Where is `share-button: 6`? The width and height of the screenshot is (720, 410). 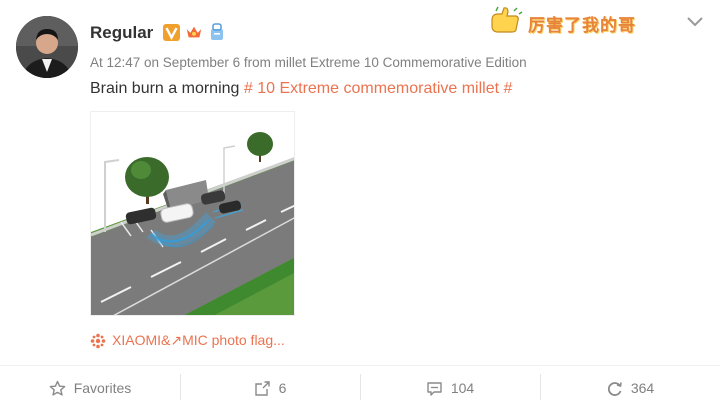
share-button: 6 is located at coordinates (270, 388).